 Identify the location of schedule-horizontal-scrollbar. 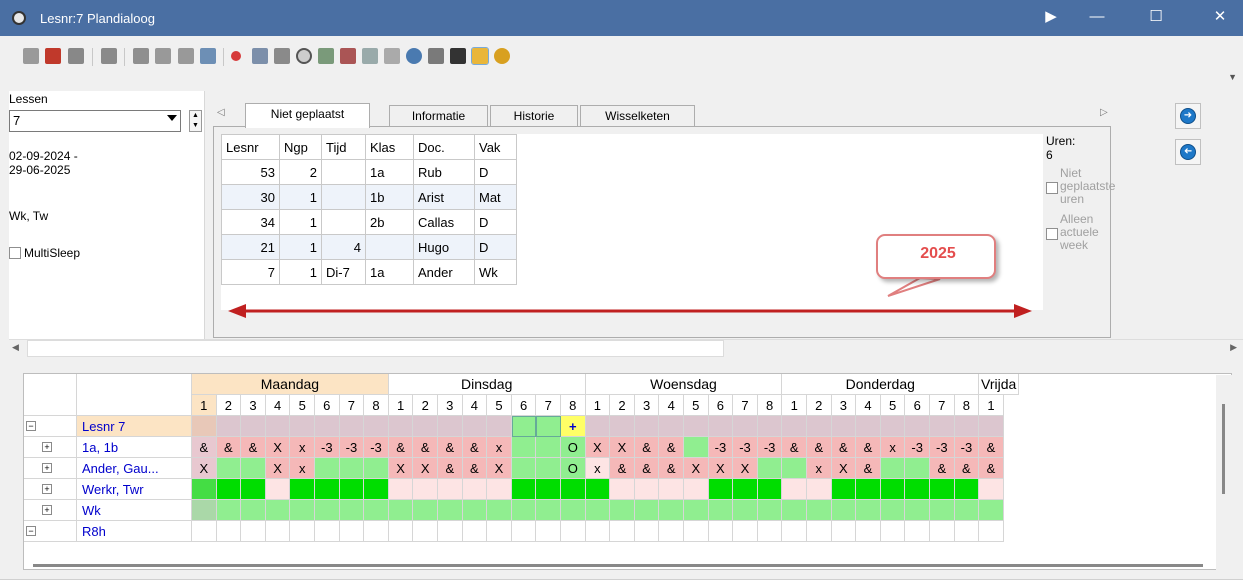
(618, 565).